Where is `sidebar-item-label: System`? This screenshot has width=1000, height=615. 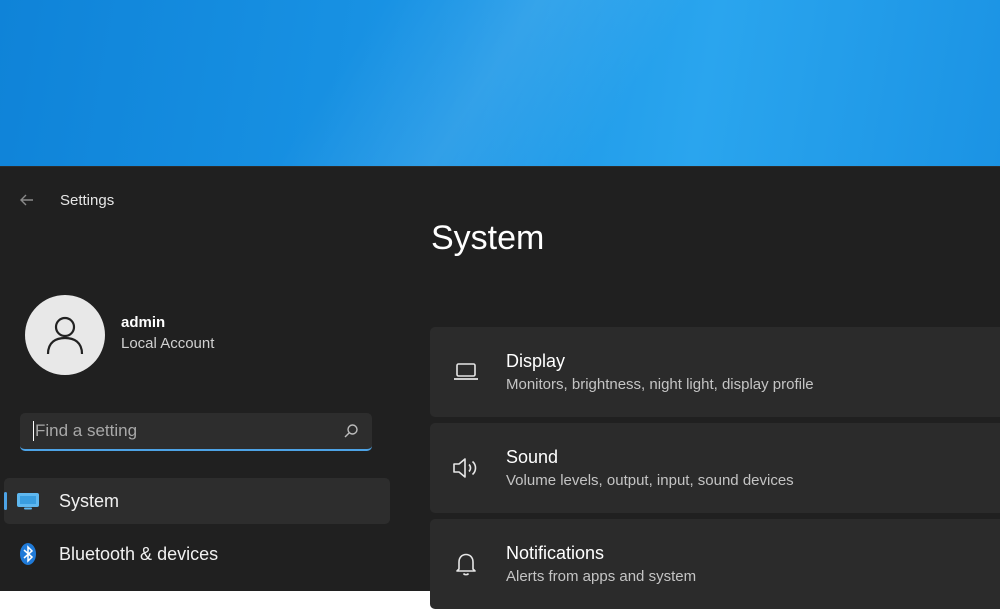 sidebar-item-label: System is located at coordinates (89, 500).